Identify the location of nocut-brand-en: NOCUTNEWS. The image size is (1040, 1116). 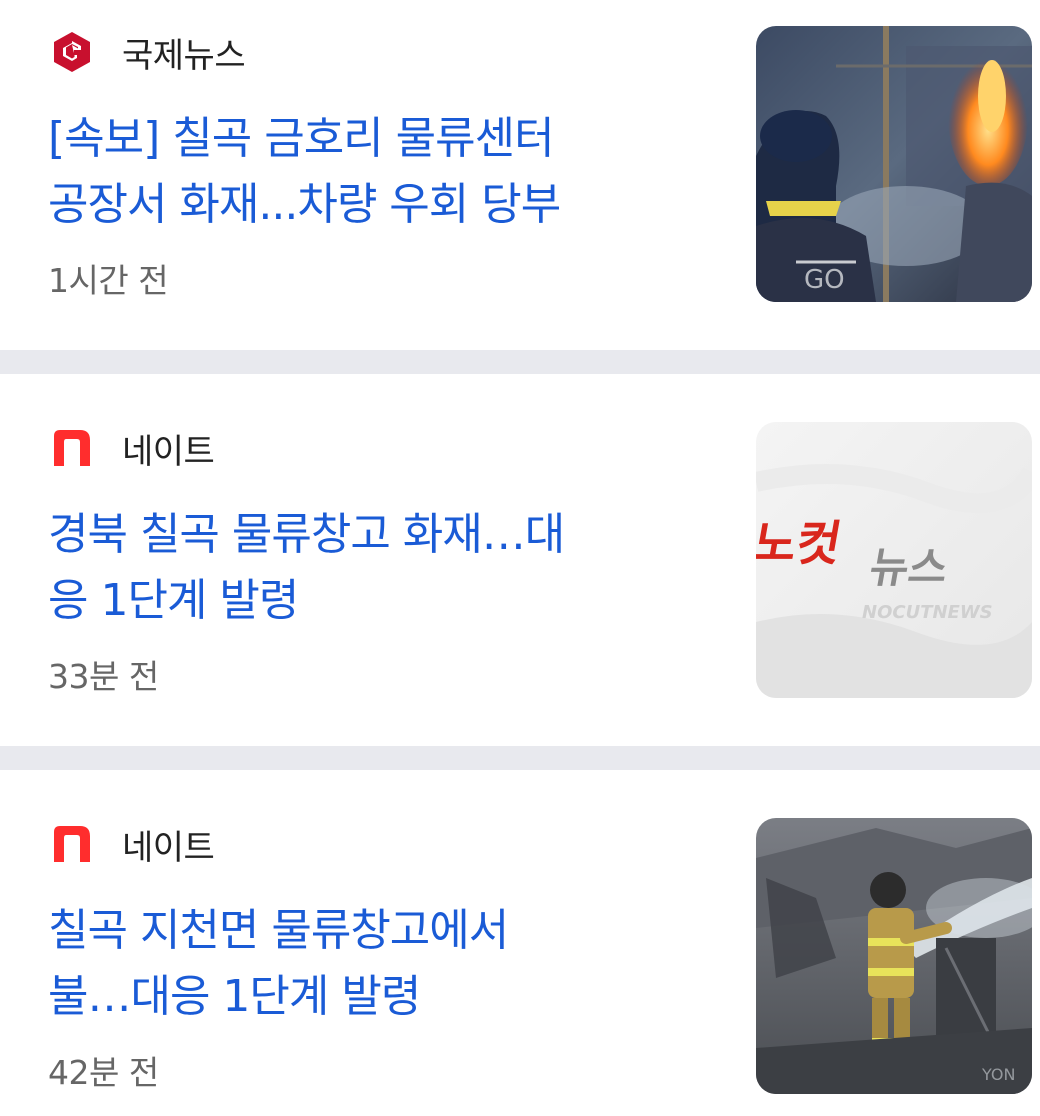
(927, 612).